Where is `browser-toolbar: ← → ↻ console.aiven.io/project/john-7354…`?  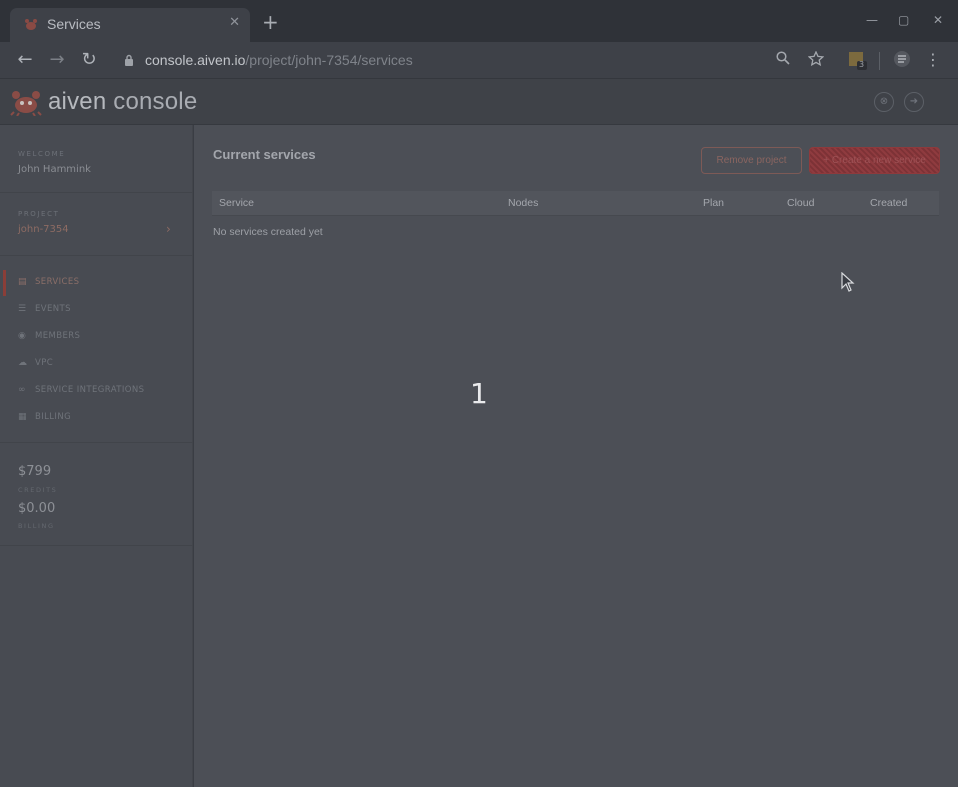
browser-toolbar: ← → ↻ console.aiven.io/project/john-7354… is located at coordinates (479, 60).